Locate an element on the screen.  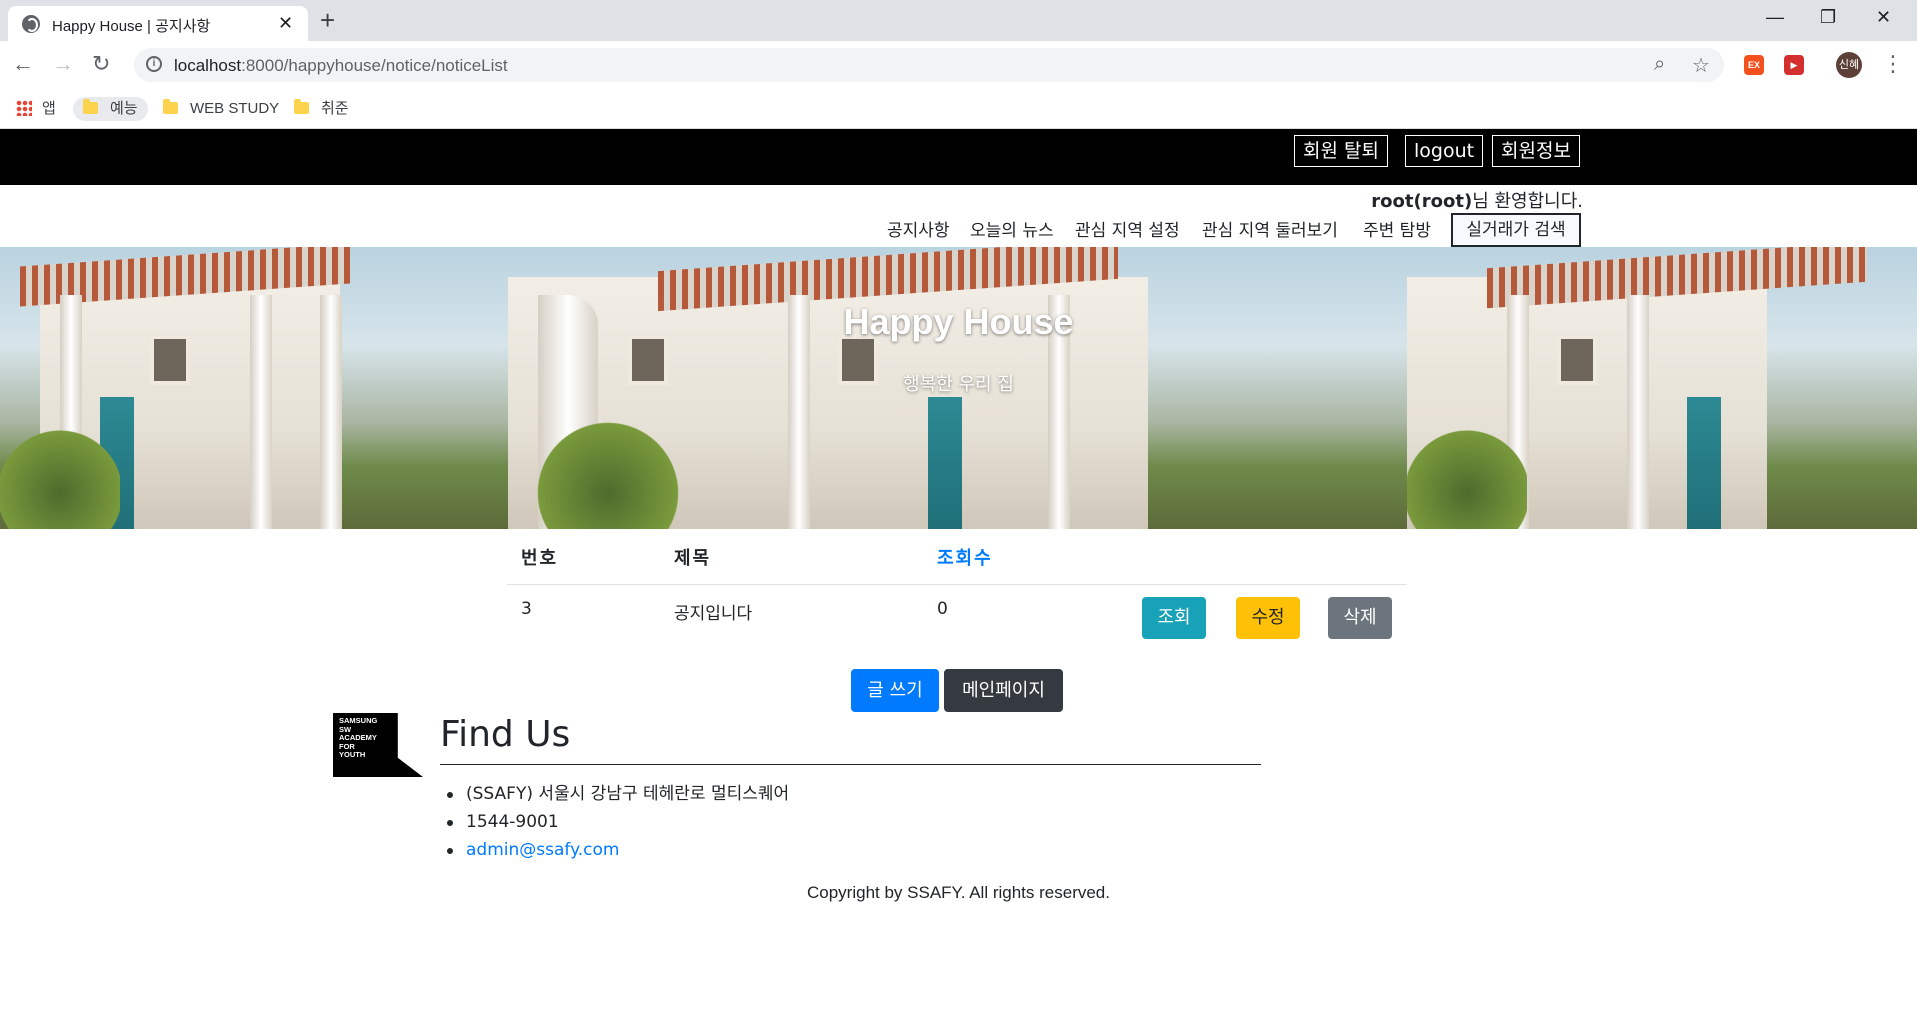
main-page-button: 메인페이지 is located at coordinates (1003, 690).